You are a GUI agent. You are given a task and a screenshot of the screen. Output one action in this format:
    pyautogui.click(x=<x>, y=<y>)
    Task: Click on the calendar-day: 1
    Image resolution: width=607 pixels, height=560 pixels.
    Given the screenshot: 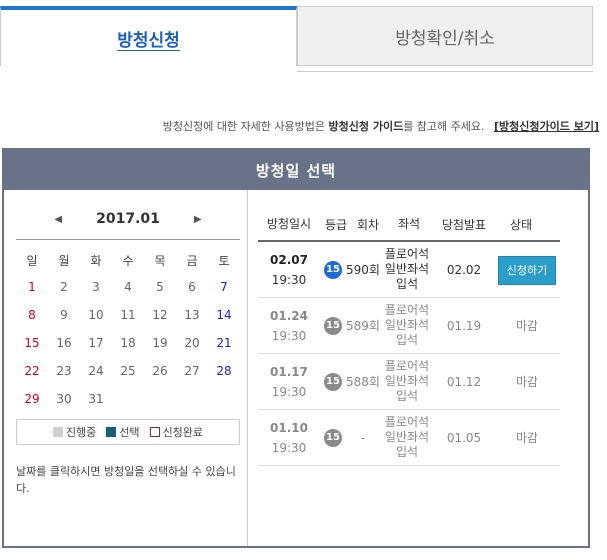 What is the action you would take?
    pyautogui.click(x=32, y=287)
    